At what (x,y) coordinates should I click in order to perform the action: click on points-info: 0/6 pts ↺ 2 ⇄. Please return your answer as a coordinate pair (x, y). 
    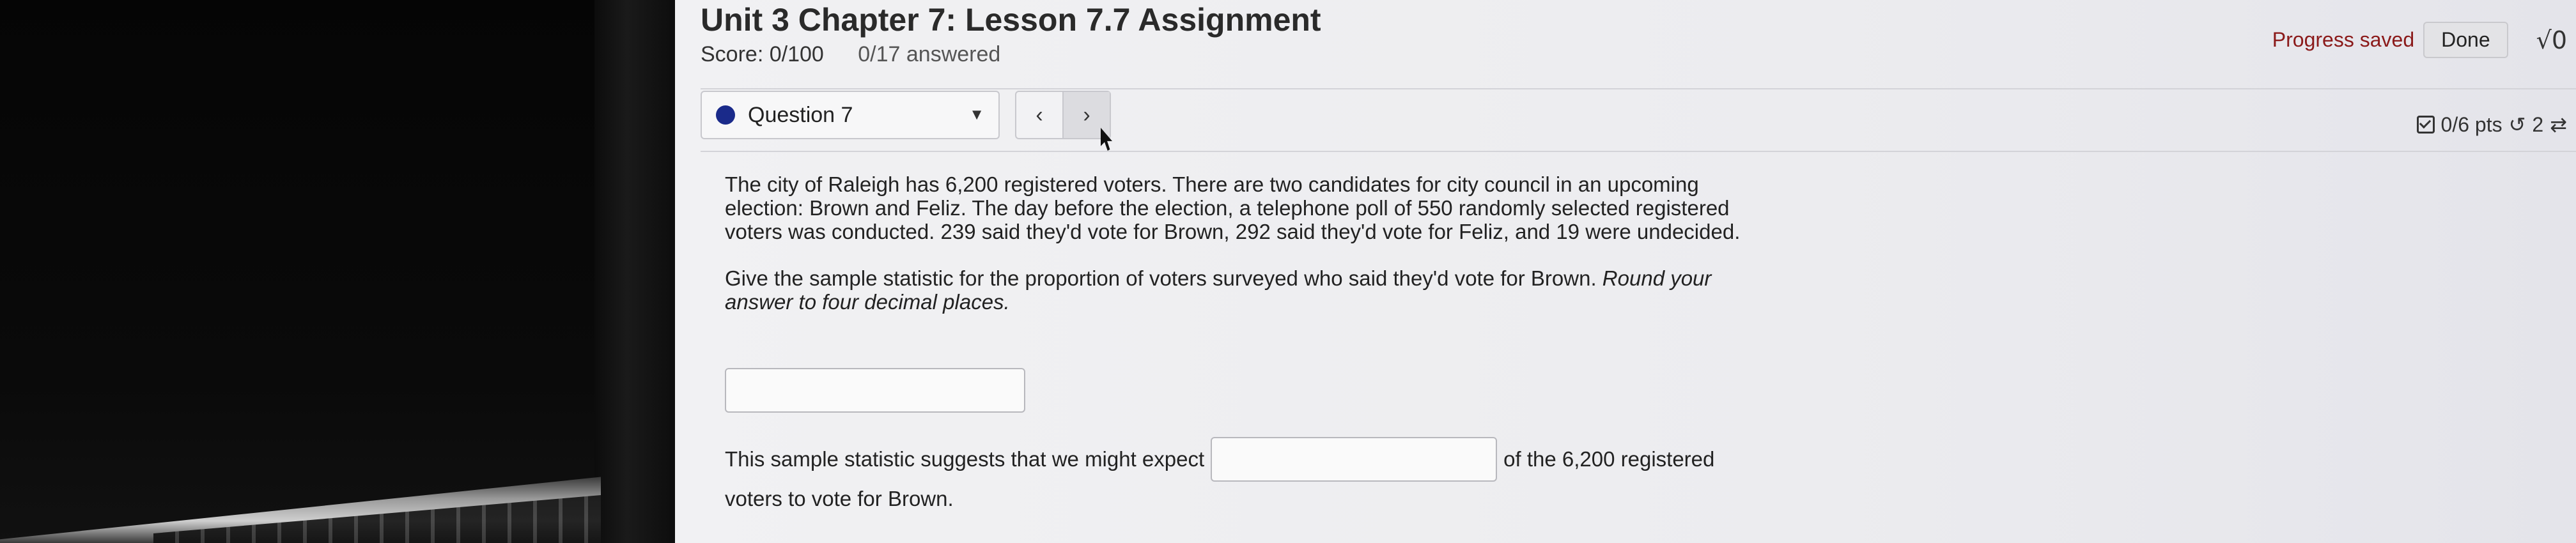
    Looking at the image, I should click on (2491, 124).